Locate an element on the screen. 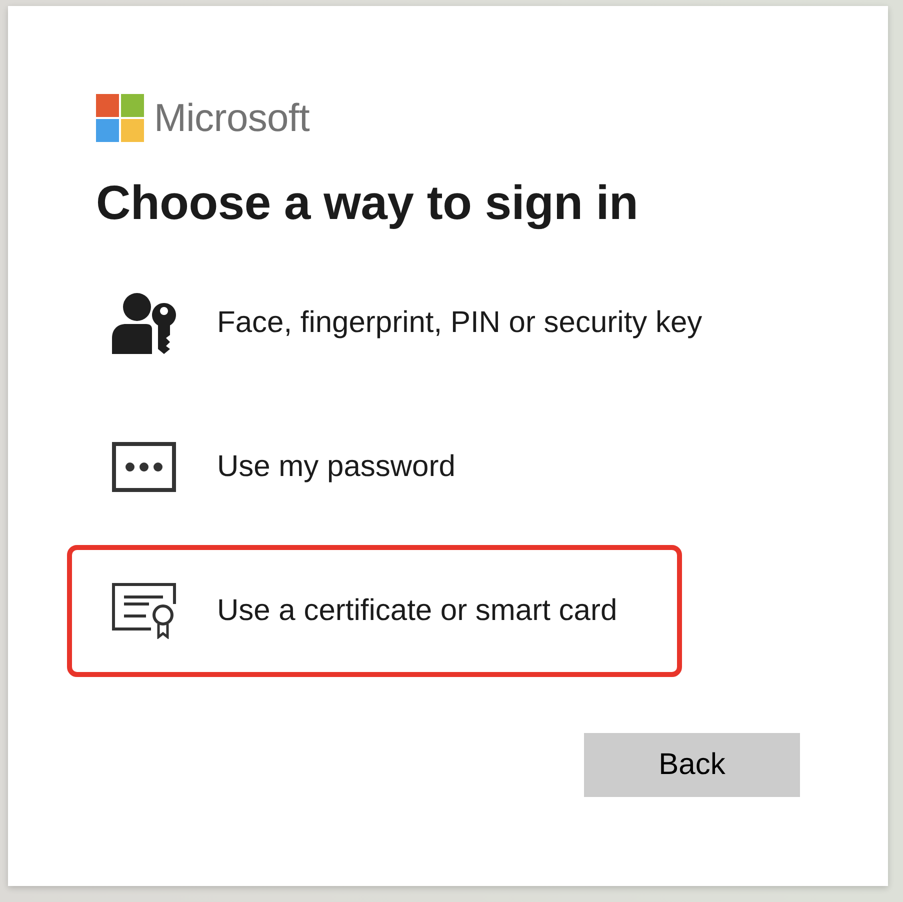 This screenshot has height=902, width=903. page-title: Choose a way to sign in is located at coordinates (368, 204).